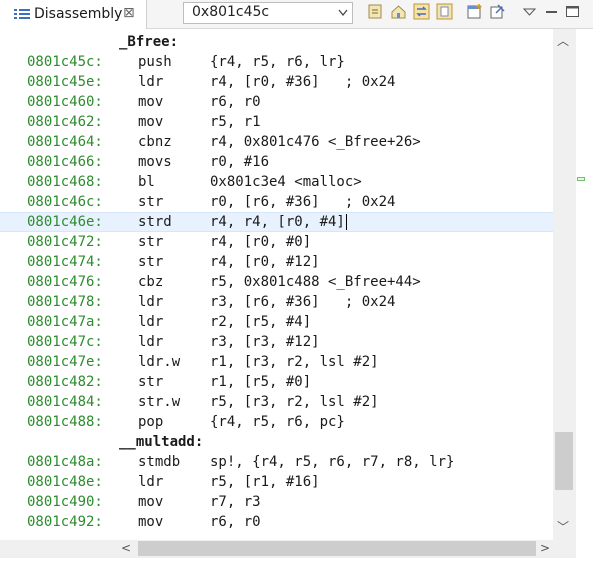  I want to click on instruction-row: 0801c478: ldr r3, [r6, #36] ; 0x24, so click(276, 302).